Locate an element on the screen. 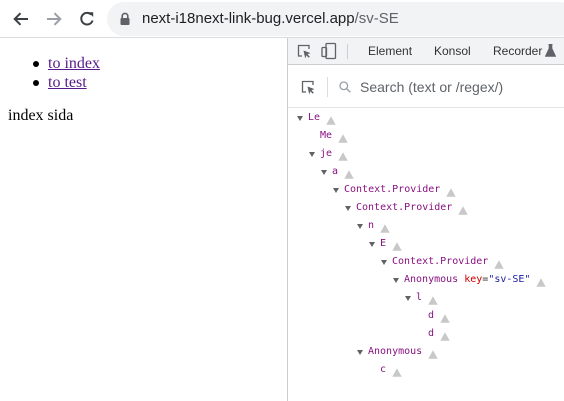  tree-row: Anonymous is located at coordinates (397, 352).